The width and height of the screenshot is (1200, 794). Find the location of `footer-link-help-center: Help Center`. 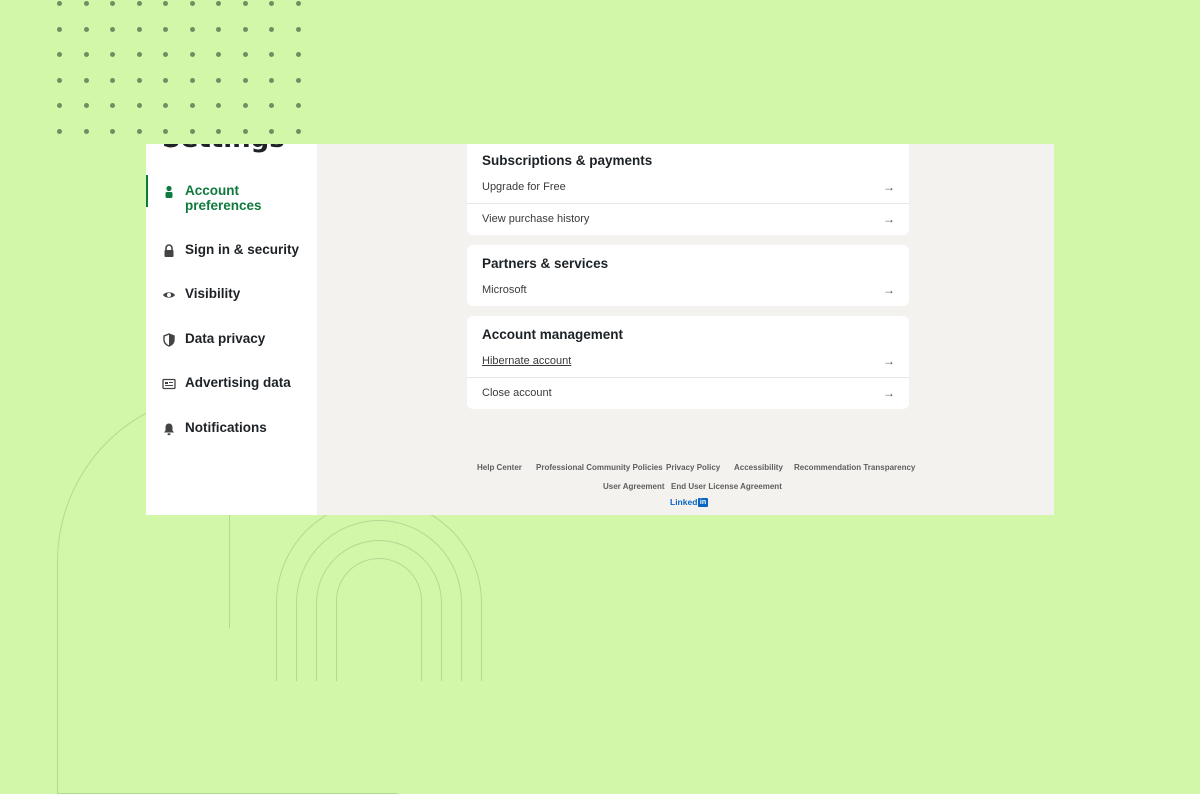

footer-link-help-center: Help Center is located at coordinates (499, 467).